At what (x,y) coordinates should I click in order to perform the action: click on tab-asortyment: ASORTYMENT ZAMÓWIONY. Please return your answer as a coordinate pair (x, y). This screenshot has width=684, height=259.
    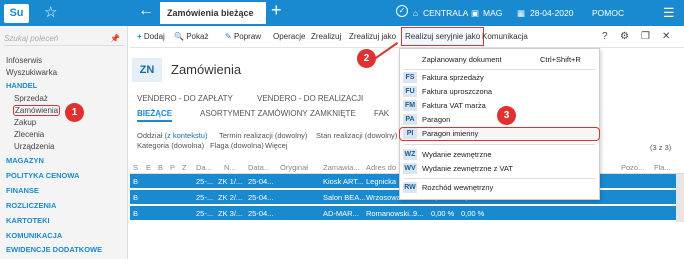
    Looking at the image, I should click on (254, 113).